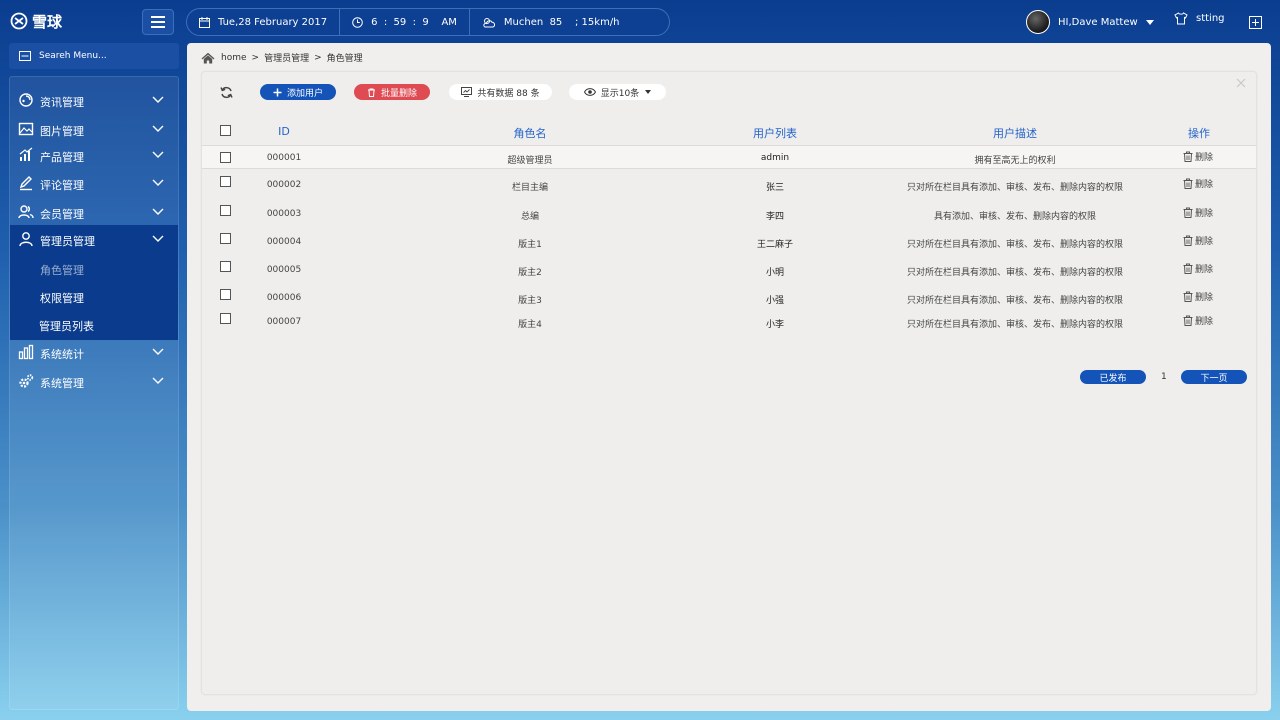 The image size is (1280, 720). Describe the element at coordinates (561, 22) in the screenshot. I see `weather-text: Muchen 85 ; 15km/h` at that location.